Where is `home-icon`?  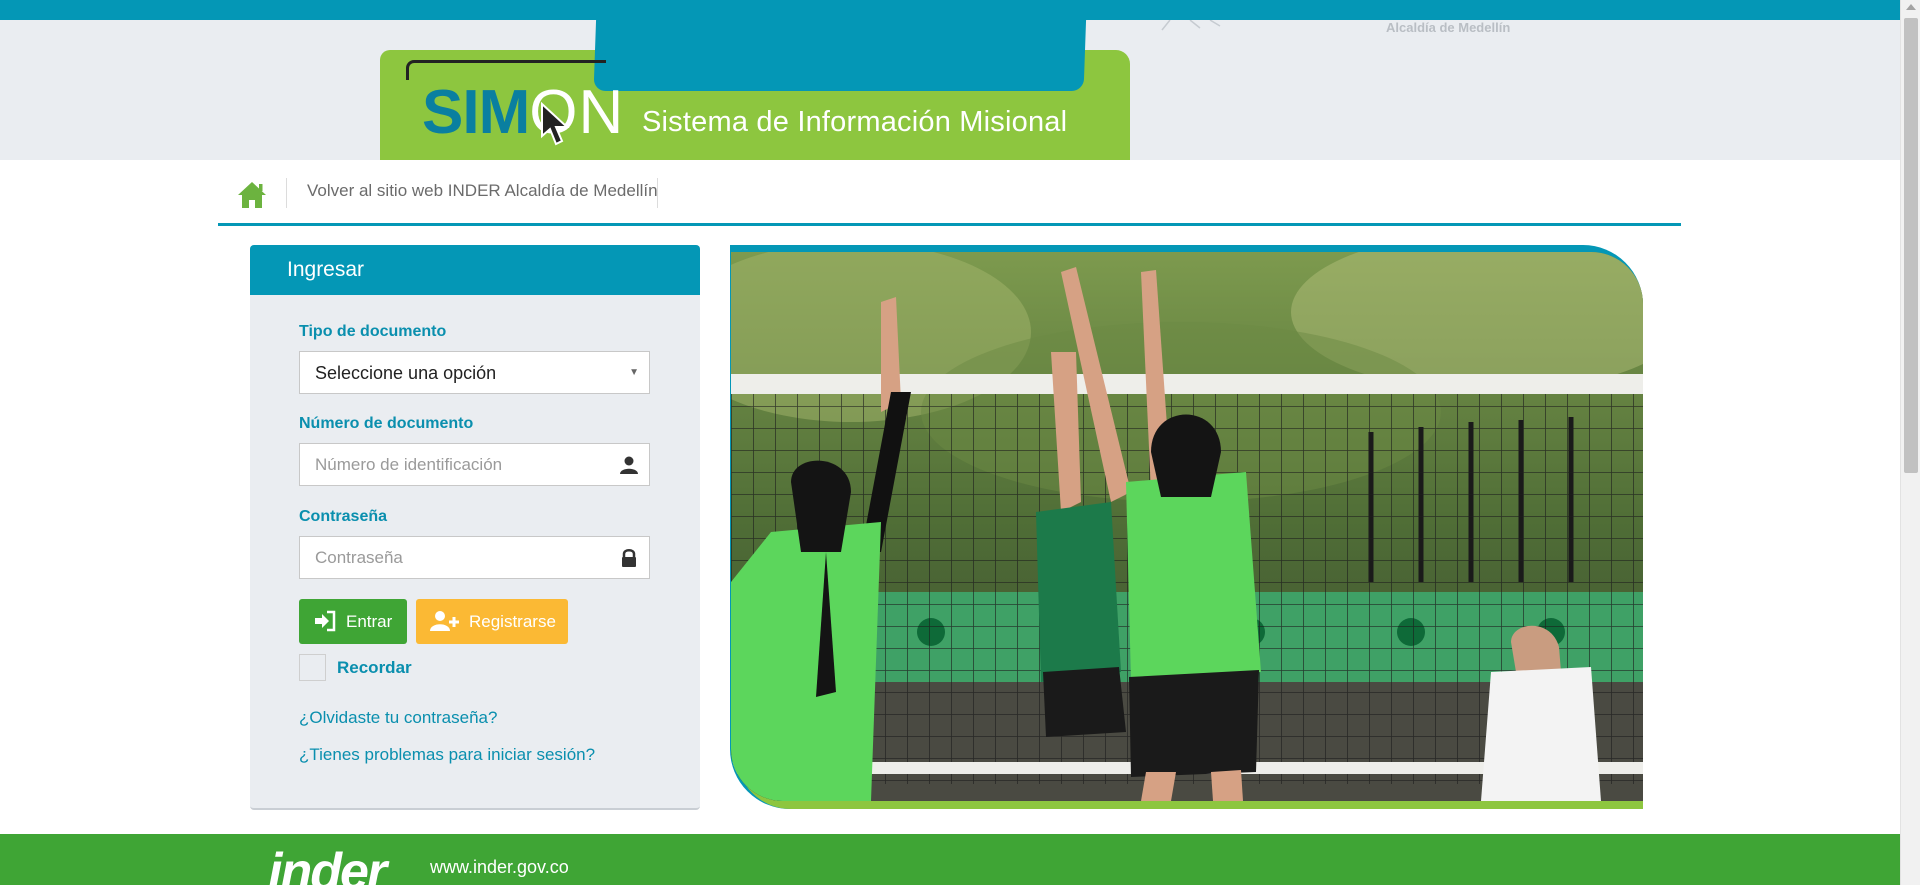 home-icon is located at coordinates (252, 195).